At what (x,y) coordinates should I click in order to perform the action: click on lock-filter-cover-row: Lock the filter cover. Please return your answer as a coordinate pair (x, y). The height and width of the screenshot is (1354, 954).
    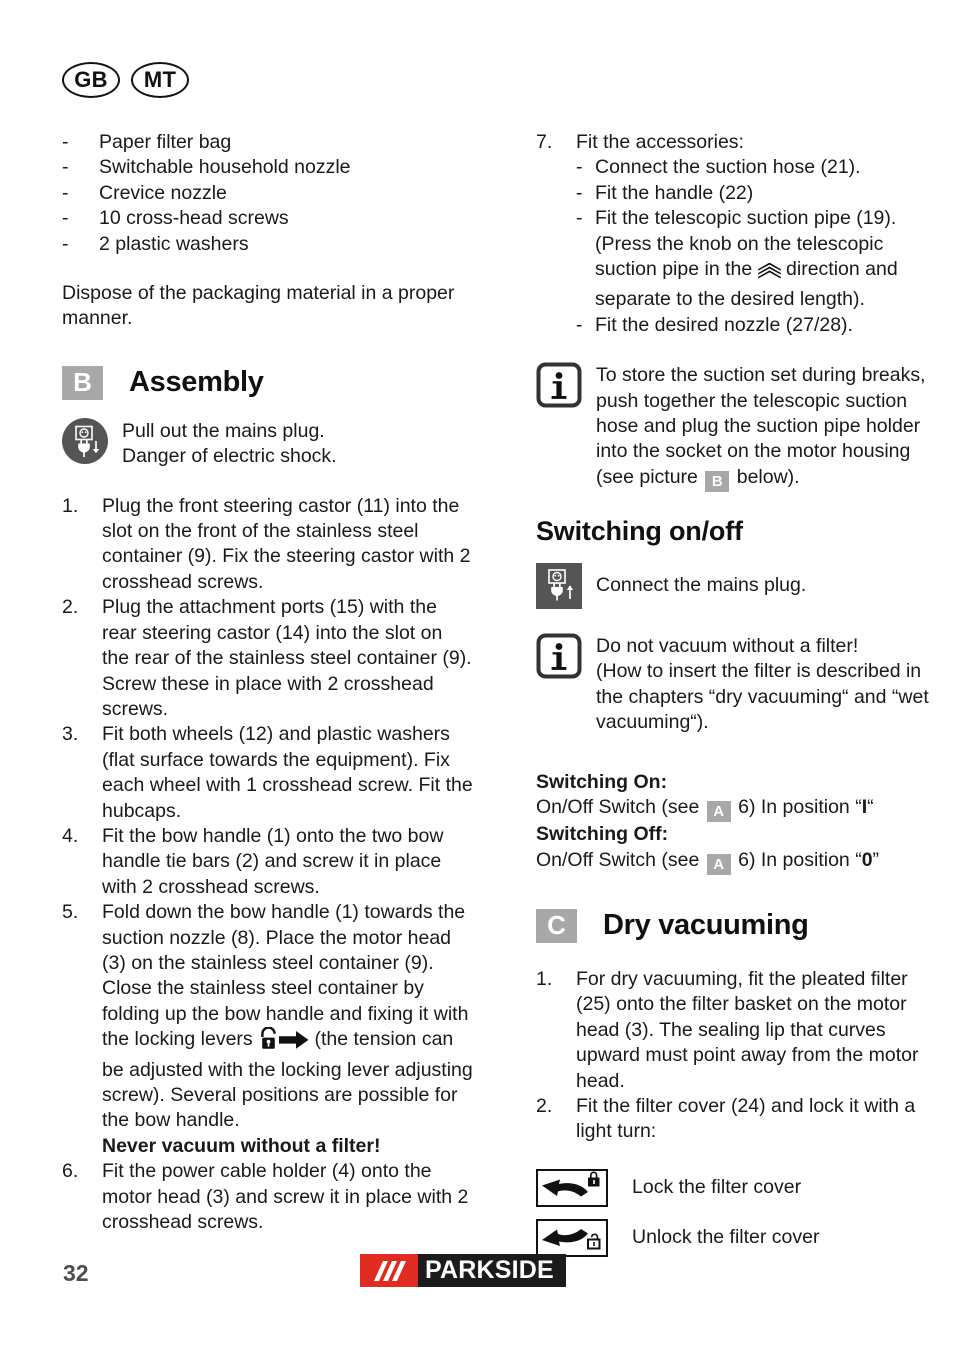
    Looking at the image, I should click on (741, 1187).